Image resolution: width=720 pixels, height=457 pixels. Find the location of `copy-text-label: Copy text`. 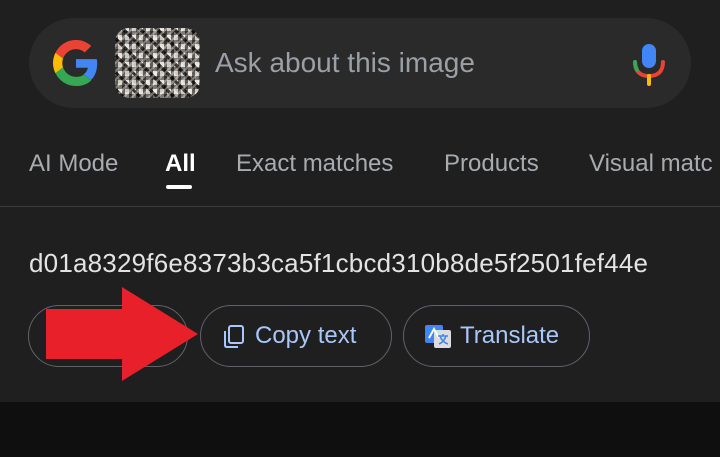

copy-text-label: Copy text is located at coordinates (306, 335).